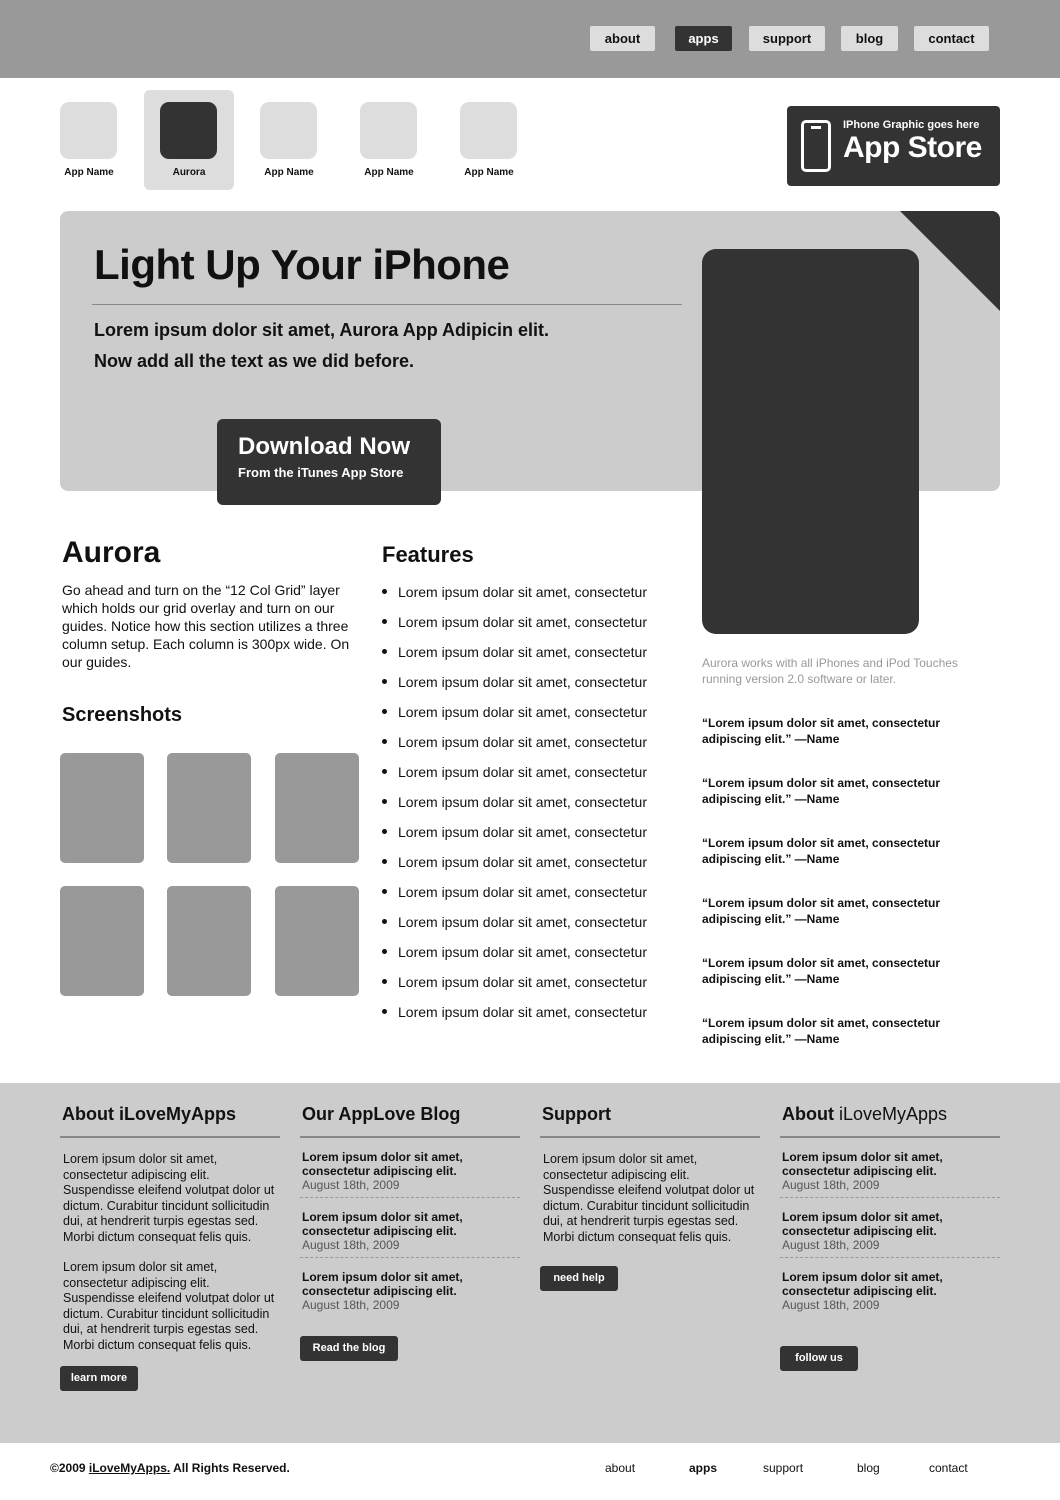  I want to click on learn-more-button: learn more, so click(99, 1378).